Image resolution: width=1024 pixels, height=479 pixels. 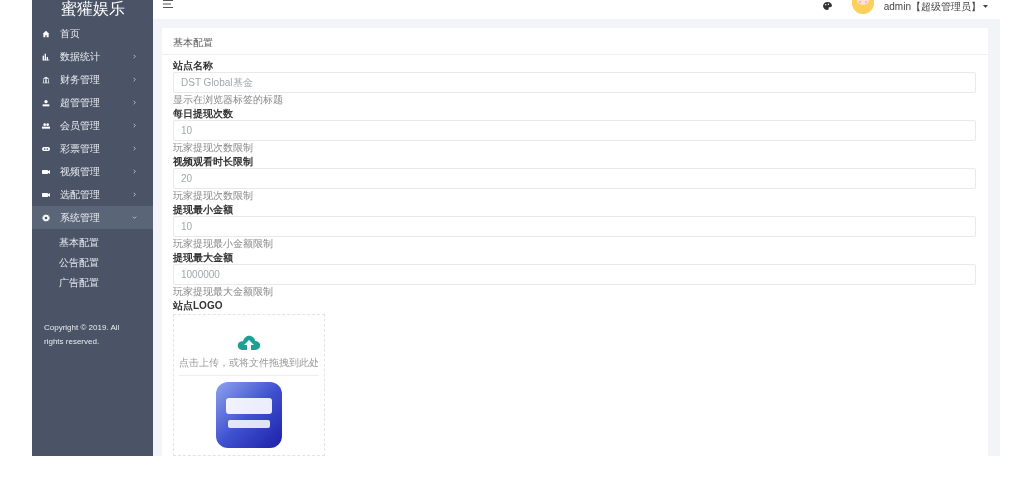 I want to click on sidebar-item: 数据统计, so click(x=92, y=56).